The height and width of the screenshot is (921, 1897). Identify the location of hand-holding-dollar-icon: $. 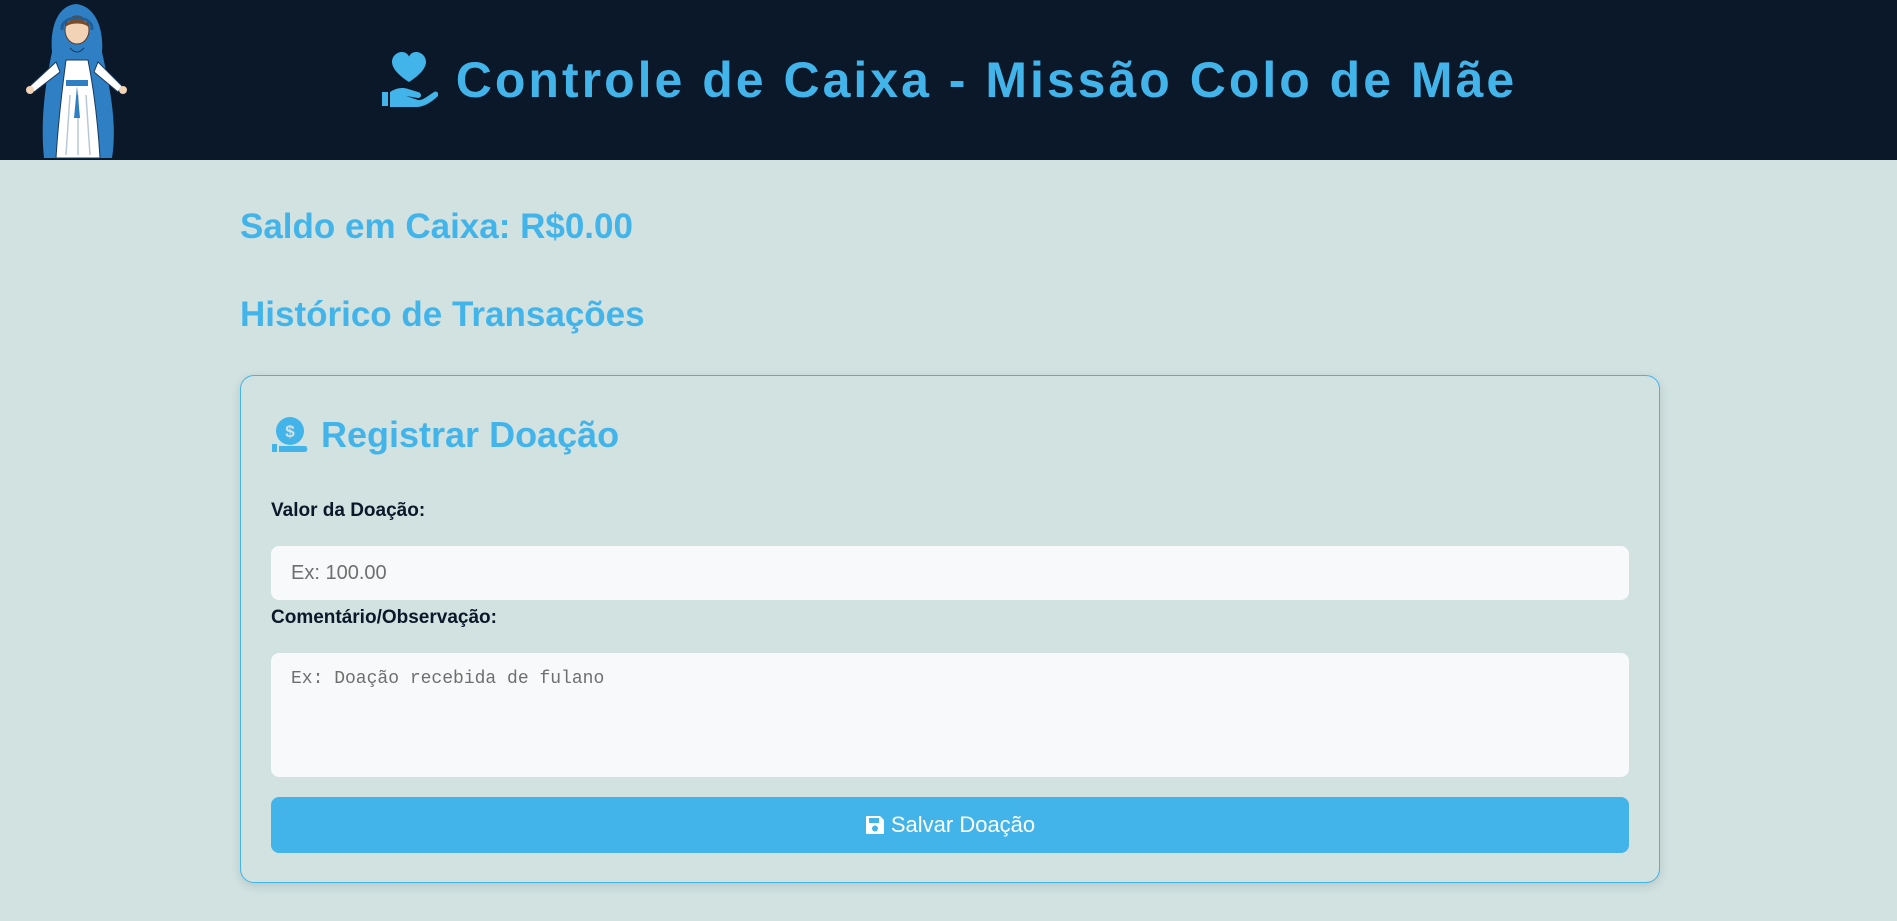
(290, 434).